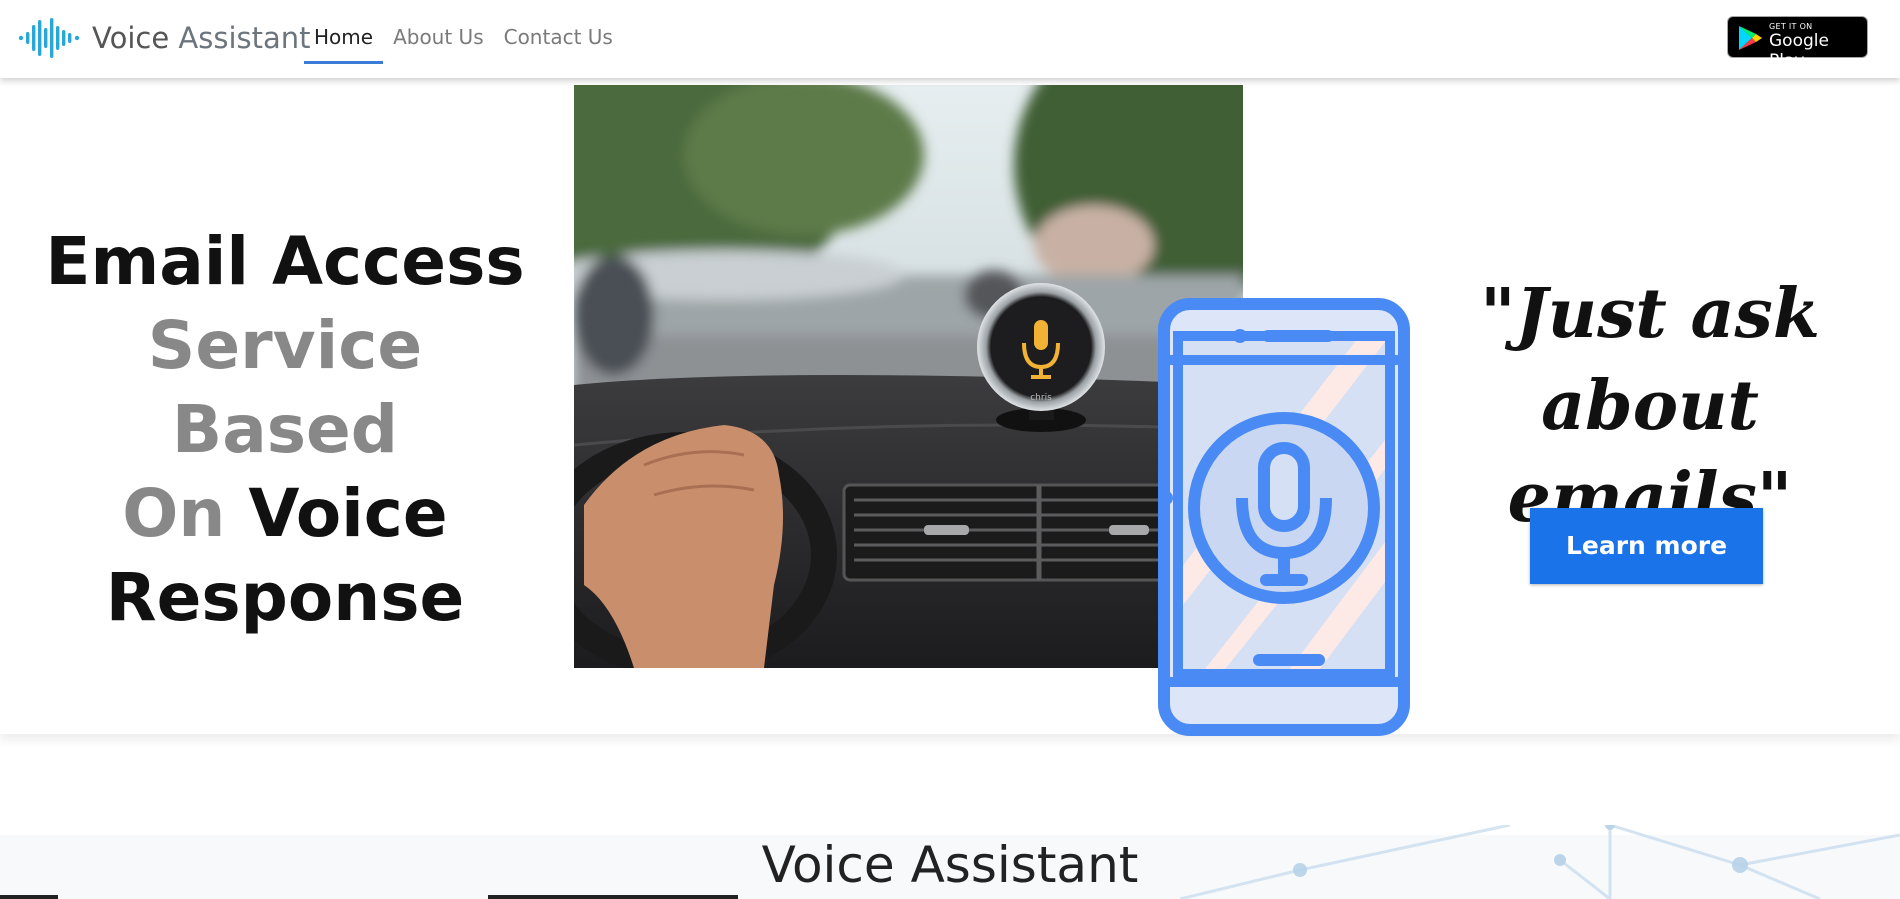 Image resolution: width=1900 pixels, height=899 pixels. I want to click on nav-contact-us: Contact Us, so click(558, 32).